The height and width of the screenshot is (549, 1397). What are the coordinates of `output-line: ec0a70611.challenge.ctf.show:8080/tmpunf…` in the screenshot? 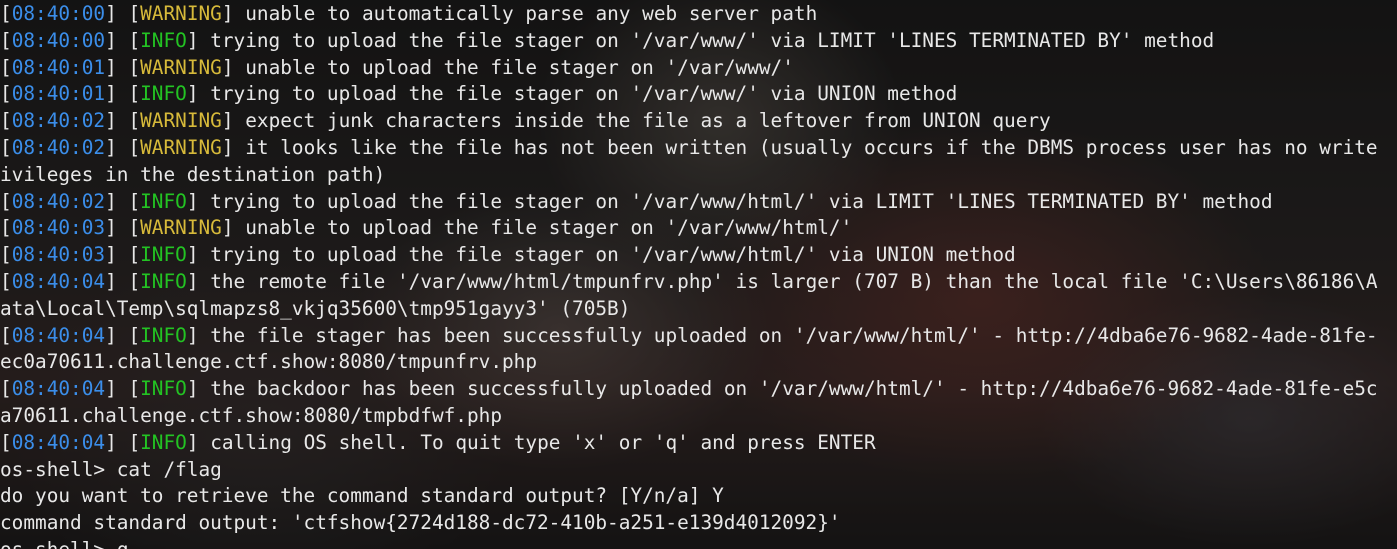 It's located at (698, 362).